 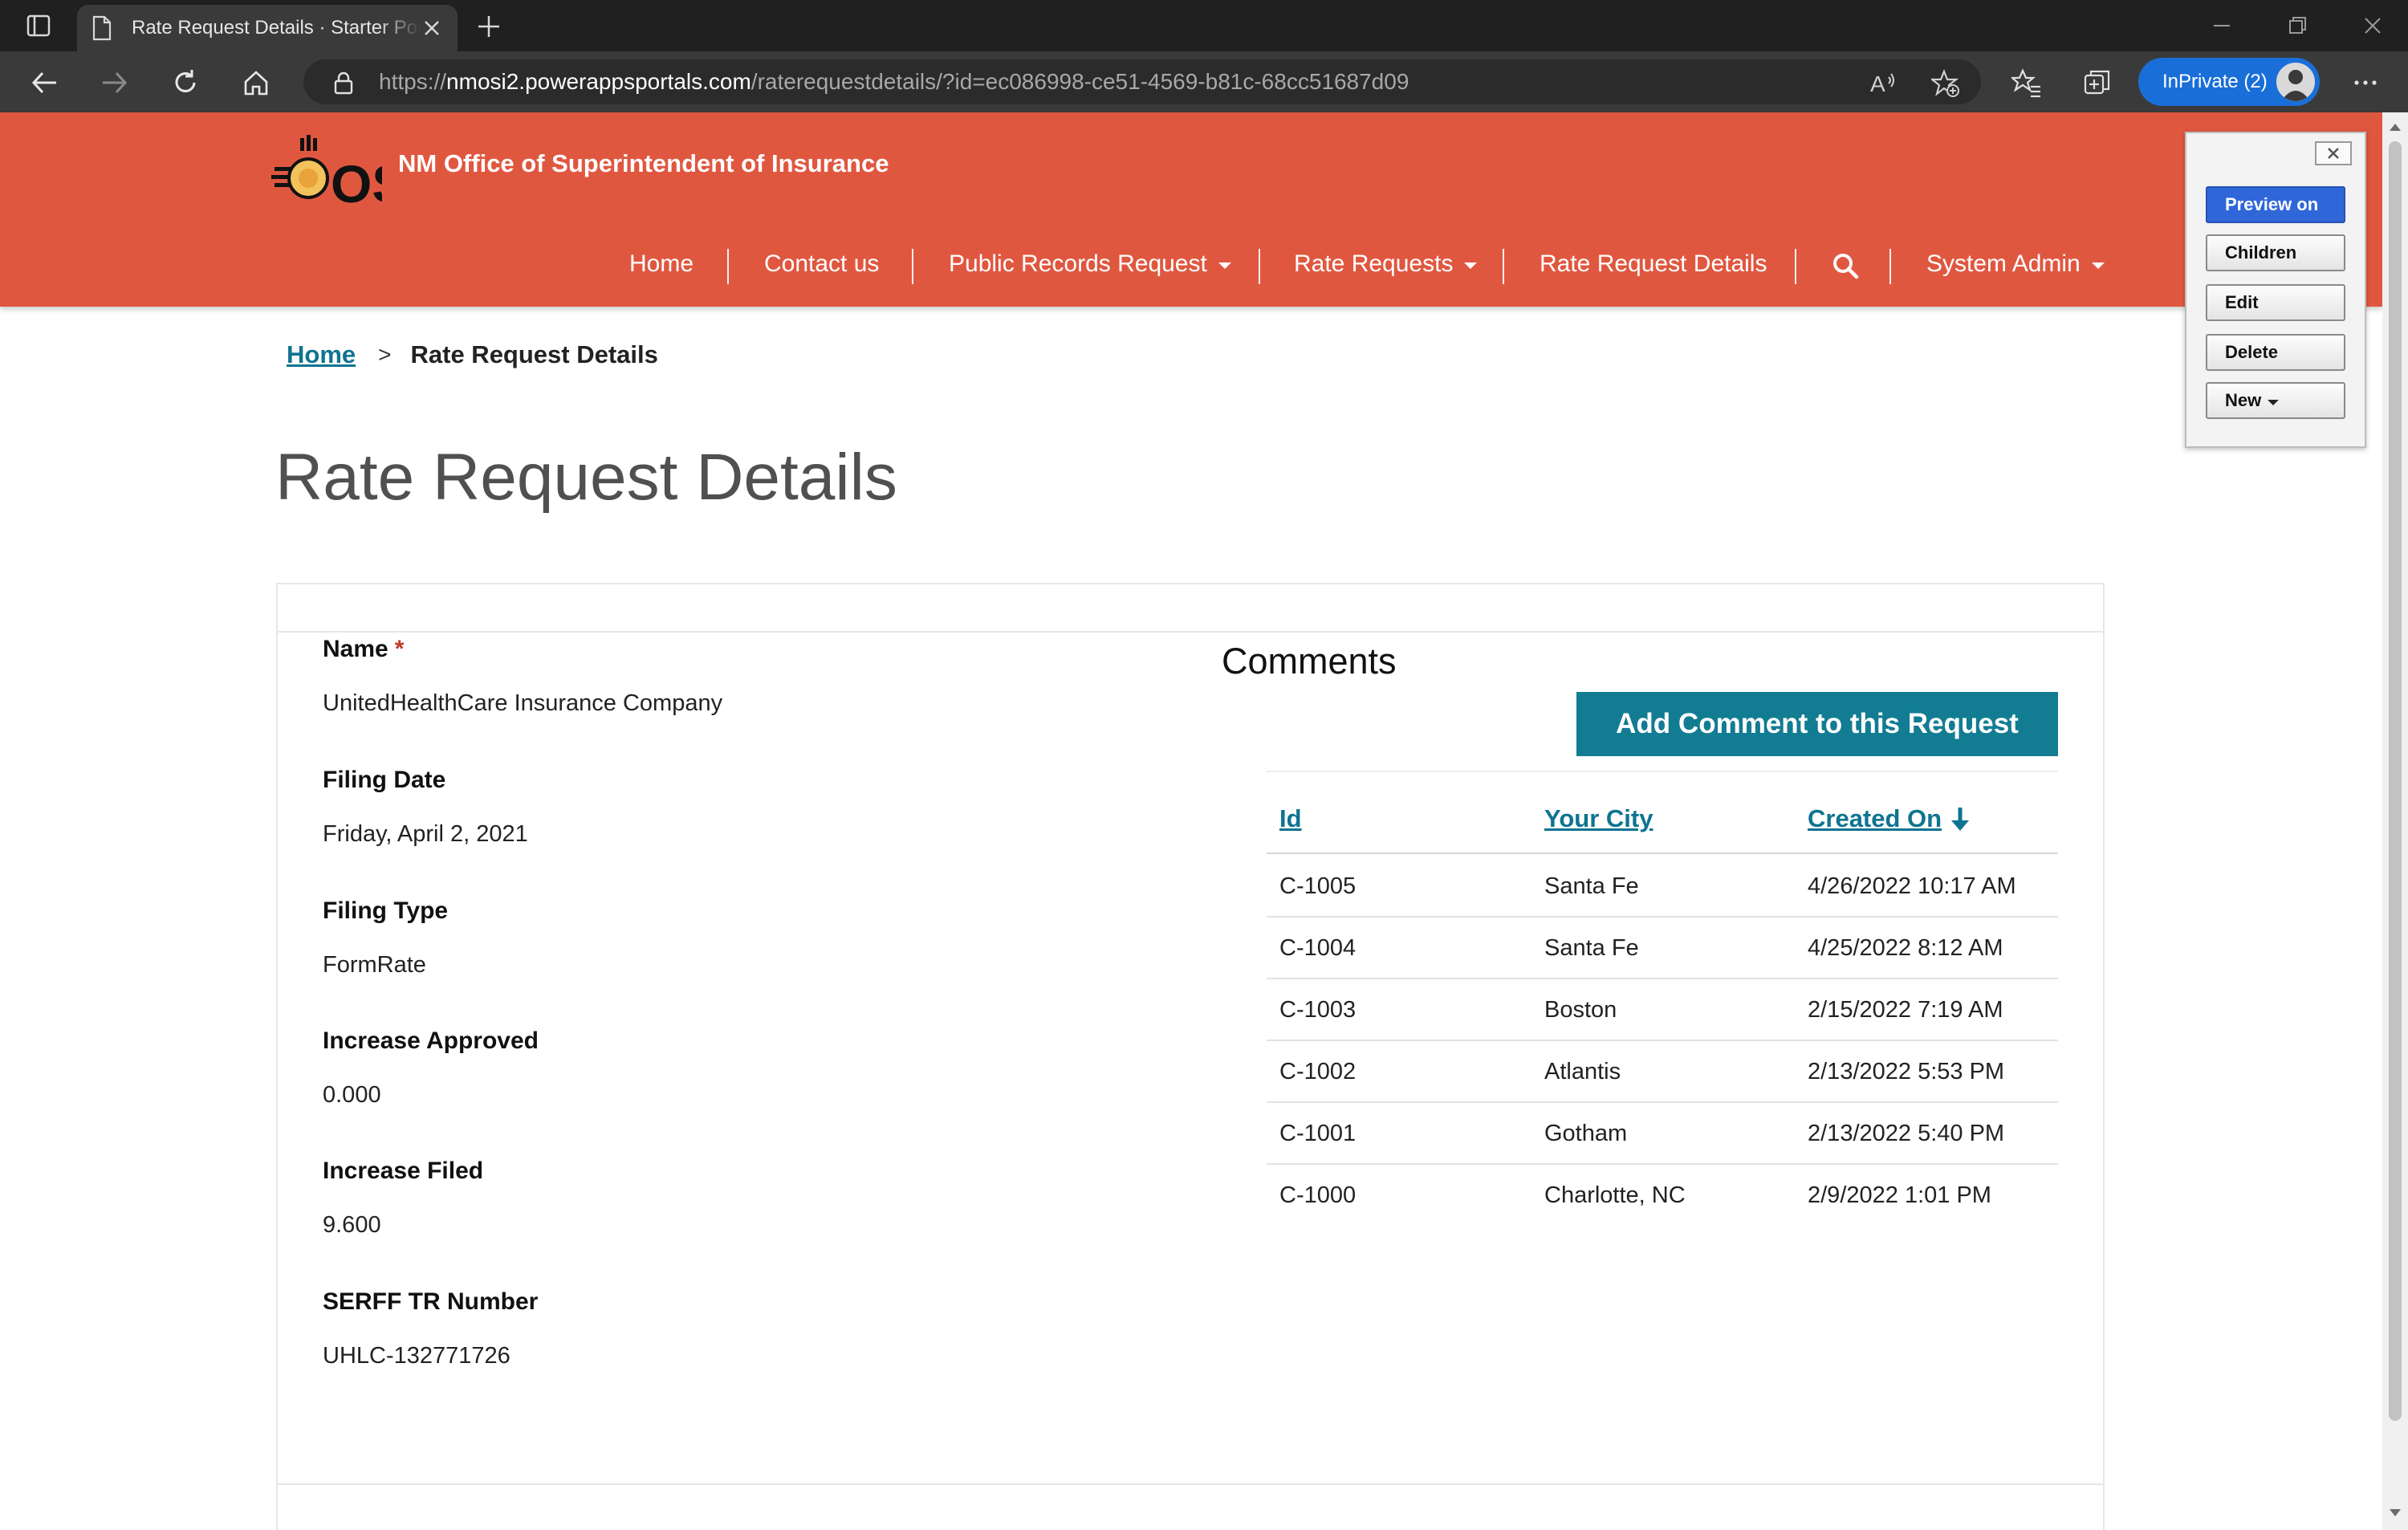 What do you see at coordinates (2365, 82) in the screenshot?
I see `more-options-icon` at bounding box center [2365, 82].